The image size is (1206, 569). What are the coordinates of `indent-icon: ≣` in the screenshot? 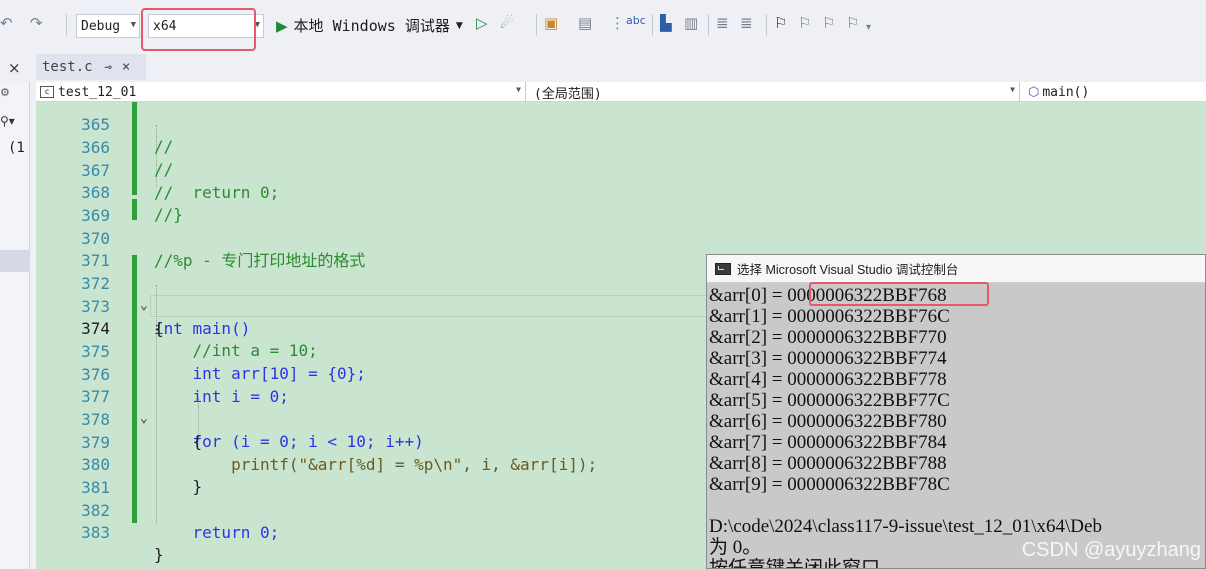 It's located at (746, 23).